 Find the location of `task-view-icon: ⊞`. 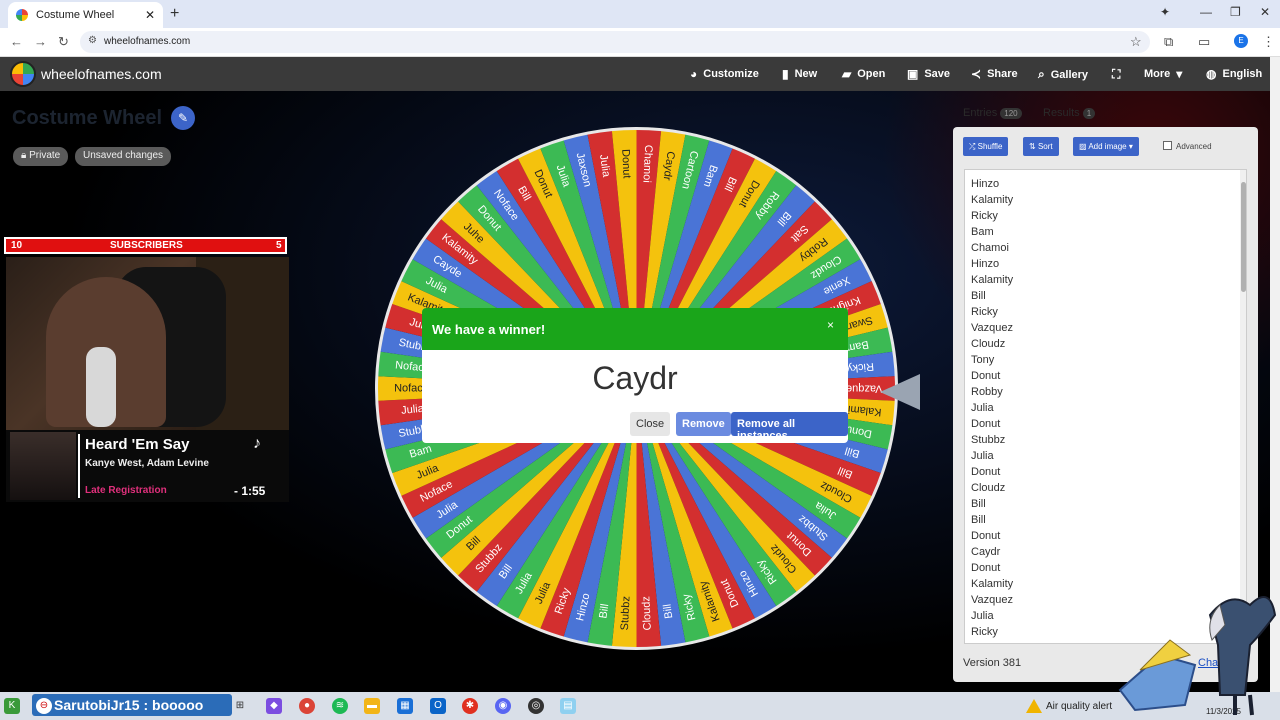

task-view-icon: ⊞ is located at coordinates (240, 706).